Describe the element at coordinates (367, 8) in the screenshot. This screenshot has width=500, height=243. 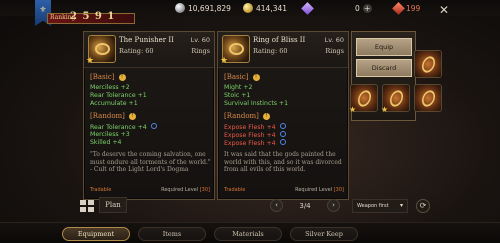
I see `add-gem-icon: +` at that location.